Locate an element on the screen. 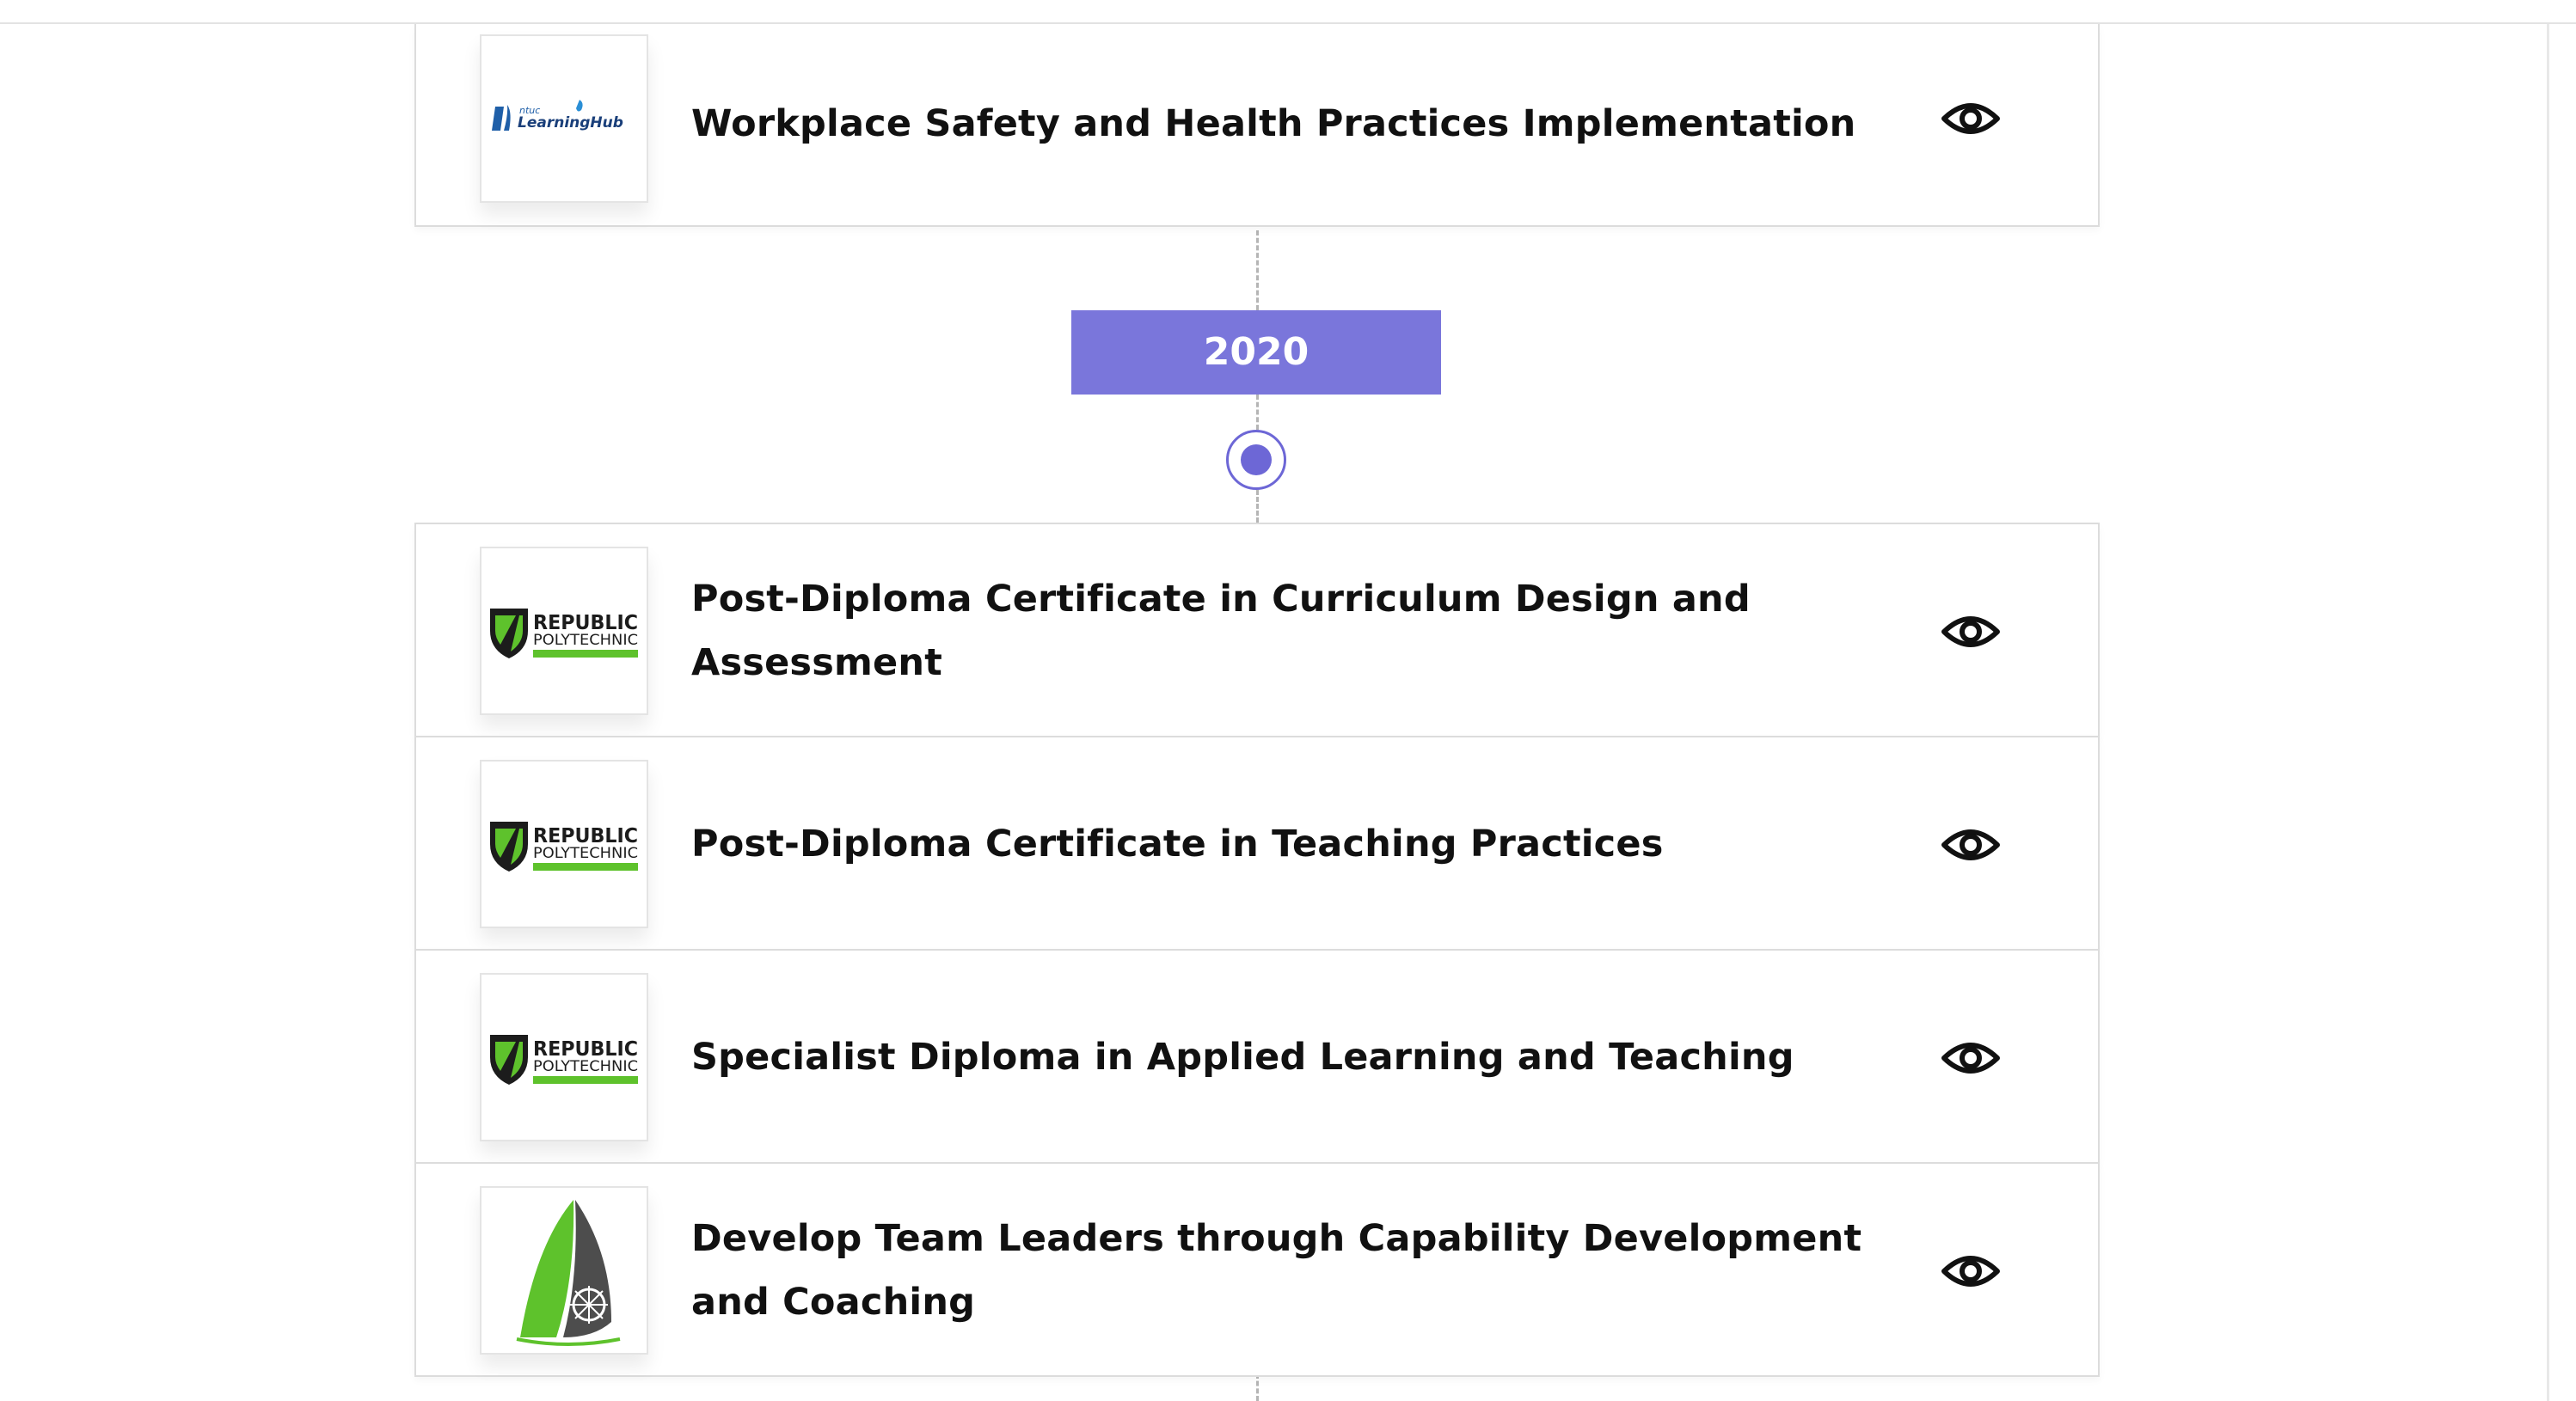 Image resolution: width=2576 pixels, height=1401 pixels. sail-logo is located at coordinates (564, 1270).